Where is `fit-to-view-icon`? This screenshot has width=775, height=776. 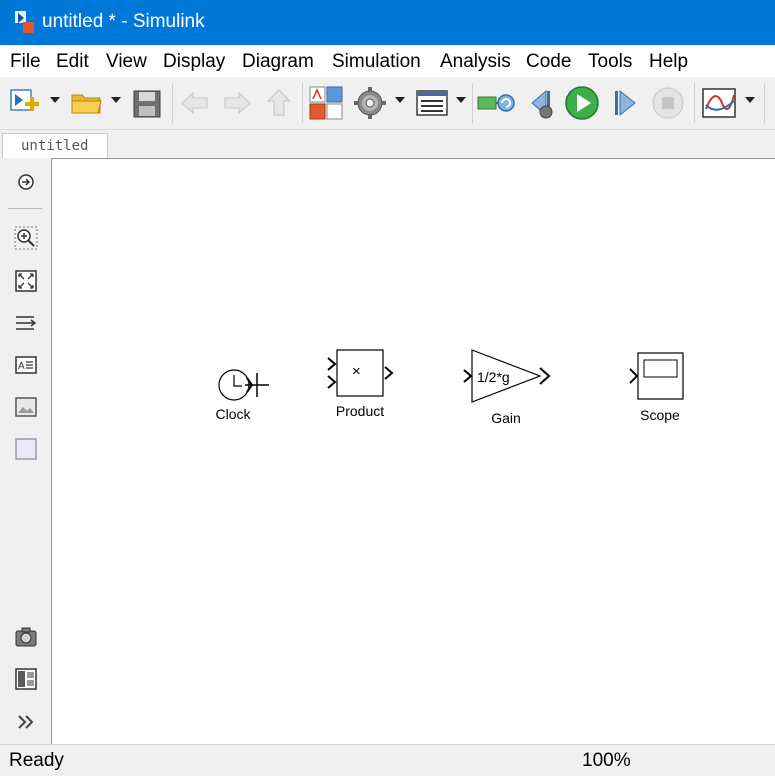
fit-to-view-icon is located at coordinates (26, 281).